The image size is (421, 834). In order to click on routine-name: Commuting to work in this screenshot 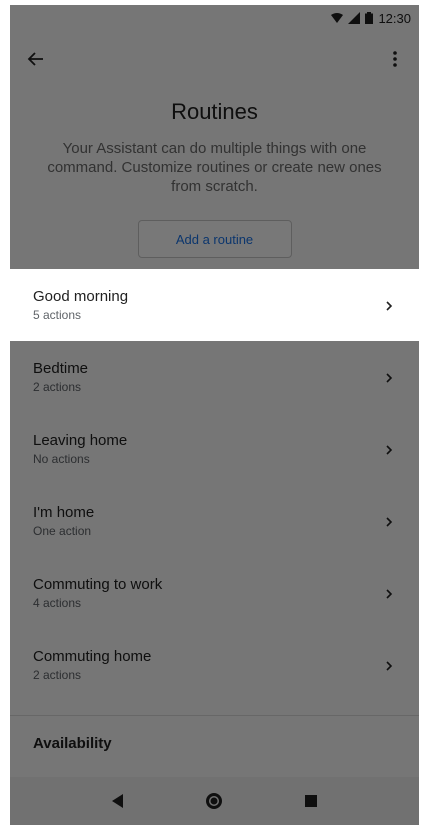, I will do `click(98, 584)`.